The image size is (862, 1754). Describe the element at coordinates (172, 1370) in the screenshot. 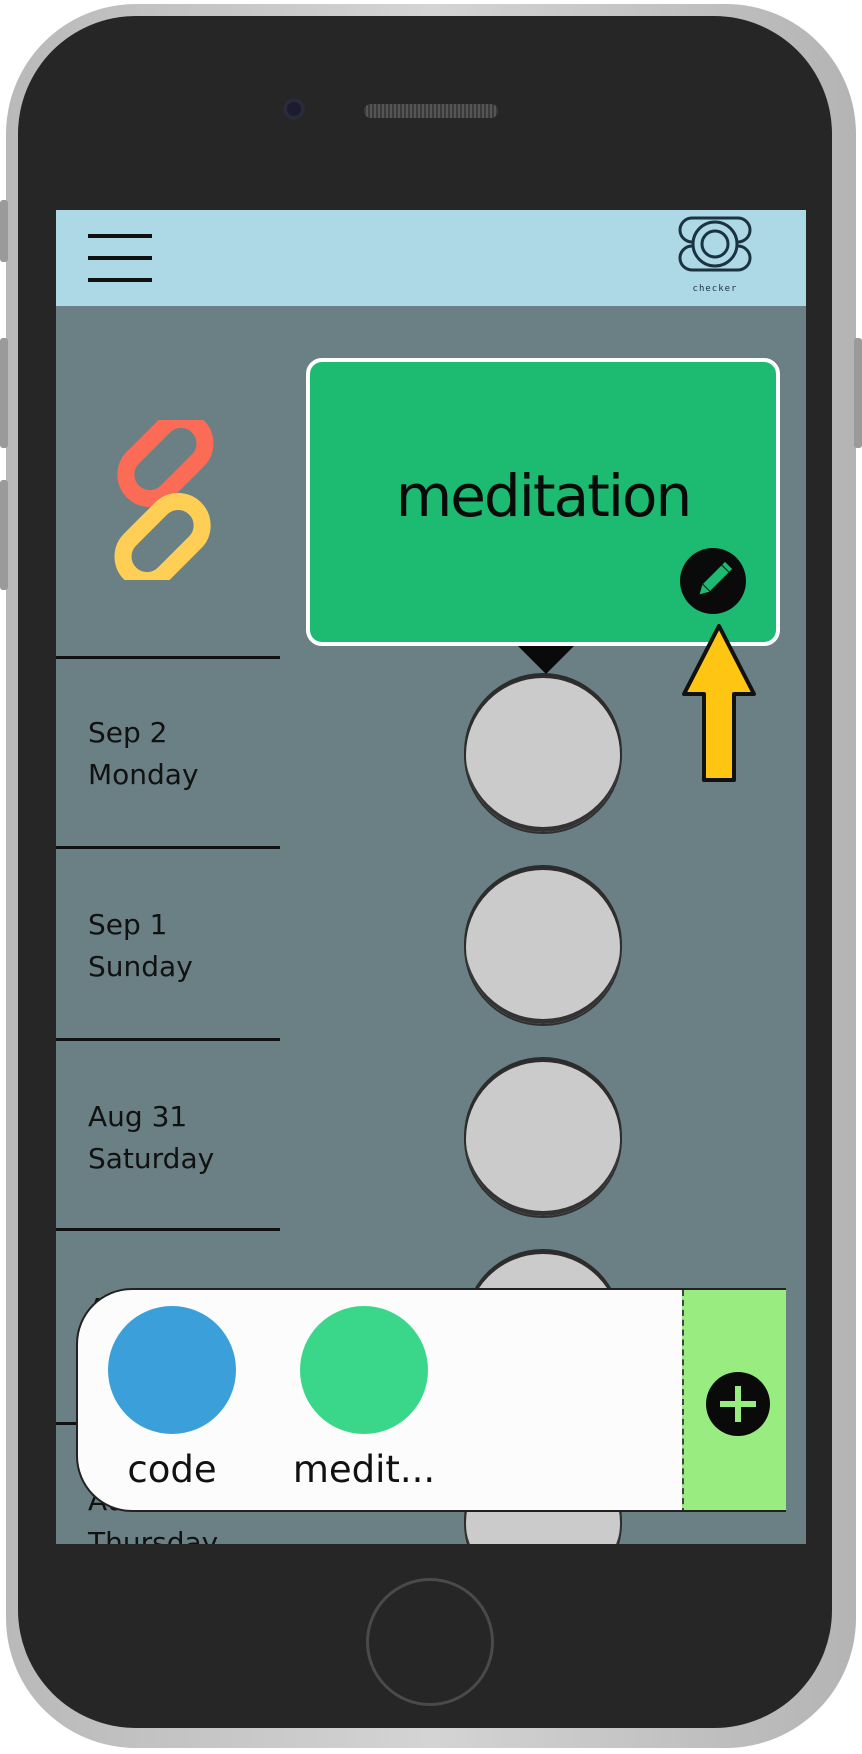

I see `habit-code-circle` at that location.